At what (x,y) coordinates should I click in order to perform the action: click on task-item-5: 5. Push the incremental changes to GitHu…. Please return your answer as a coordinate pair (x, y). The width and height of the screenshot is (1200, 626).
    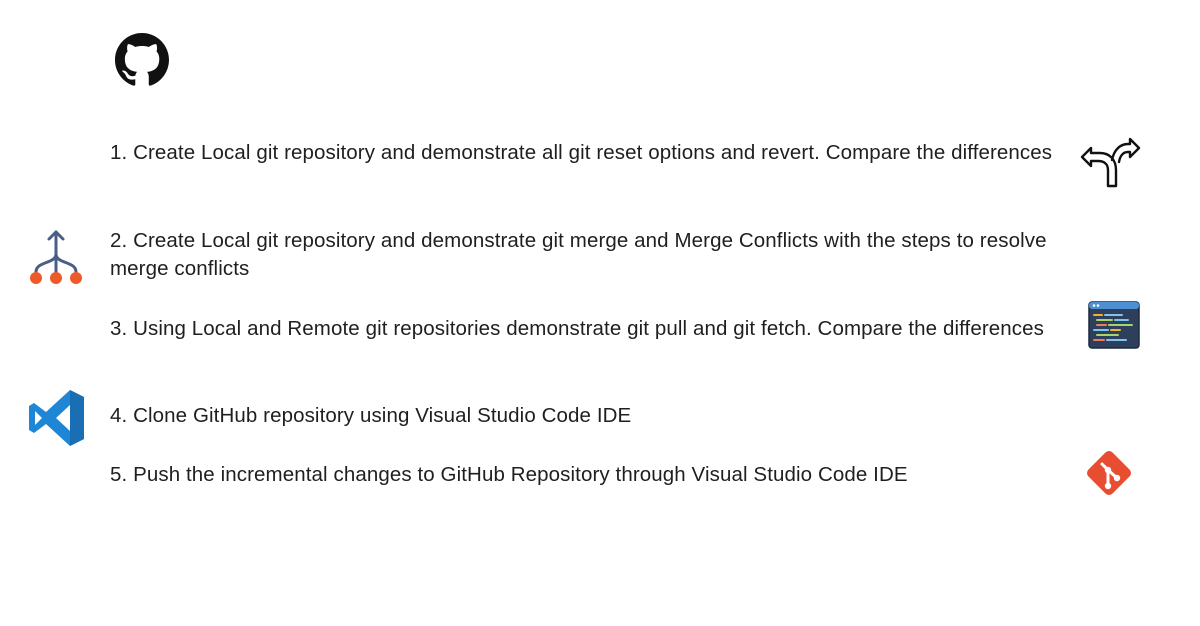
    Looking at the image, I should click on (509, 474).